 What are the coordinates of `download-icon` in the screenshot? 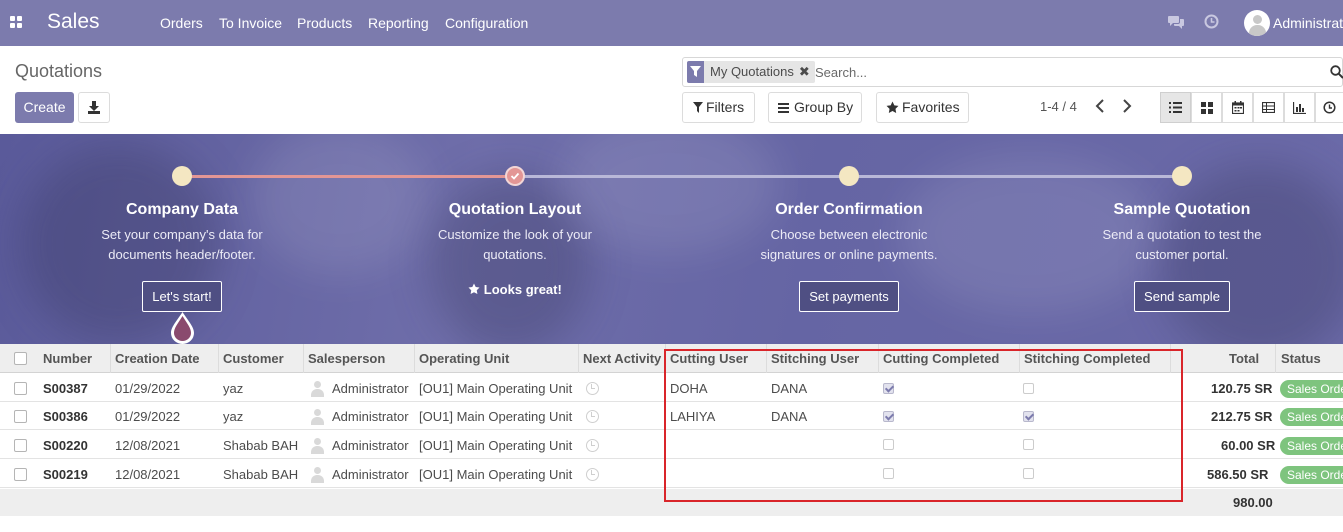 It's located at (94, 107).